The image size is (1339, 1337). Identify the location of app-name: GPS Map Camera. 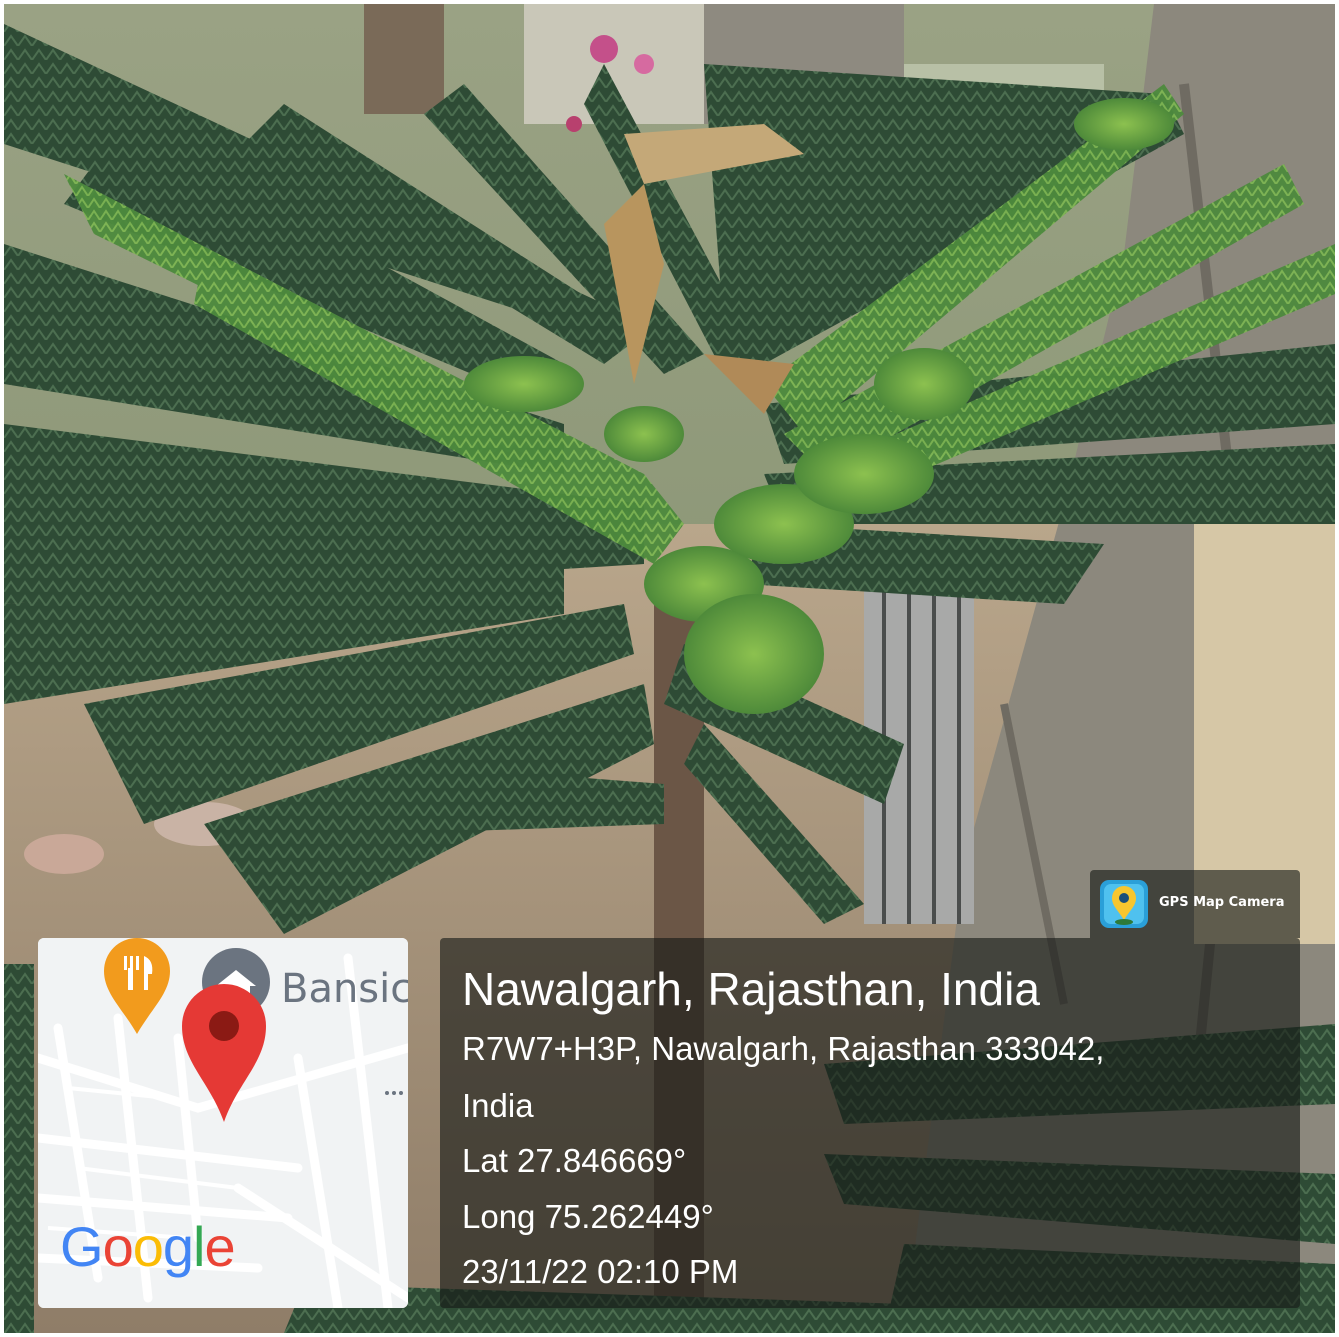
(1222, 902).